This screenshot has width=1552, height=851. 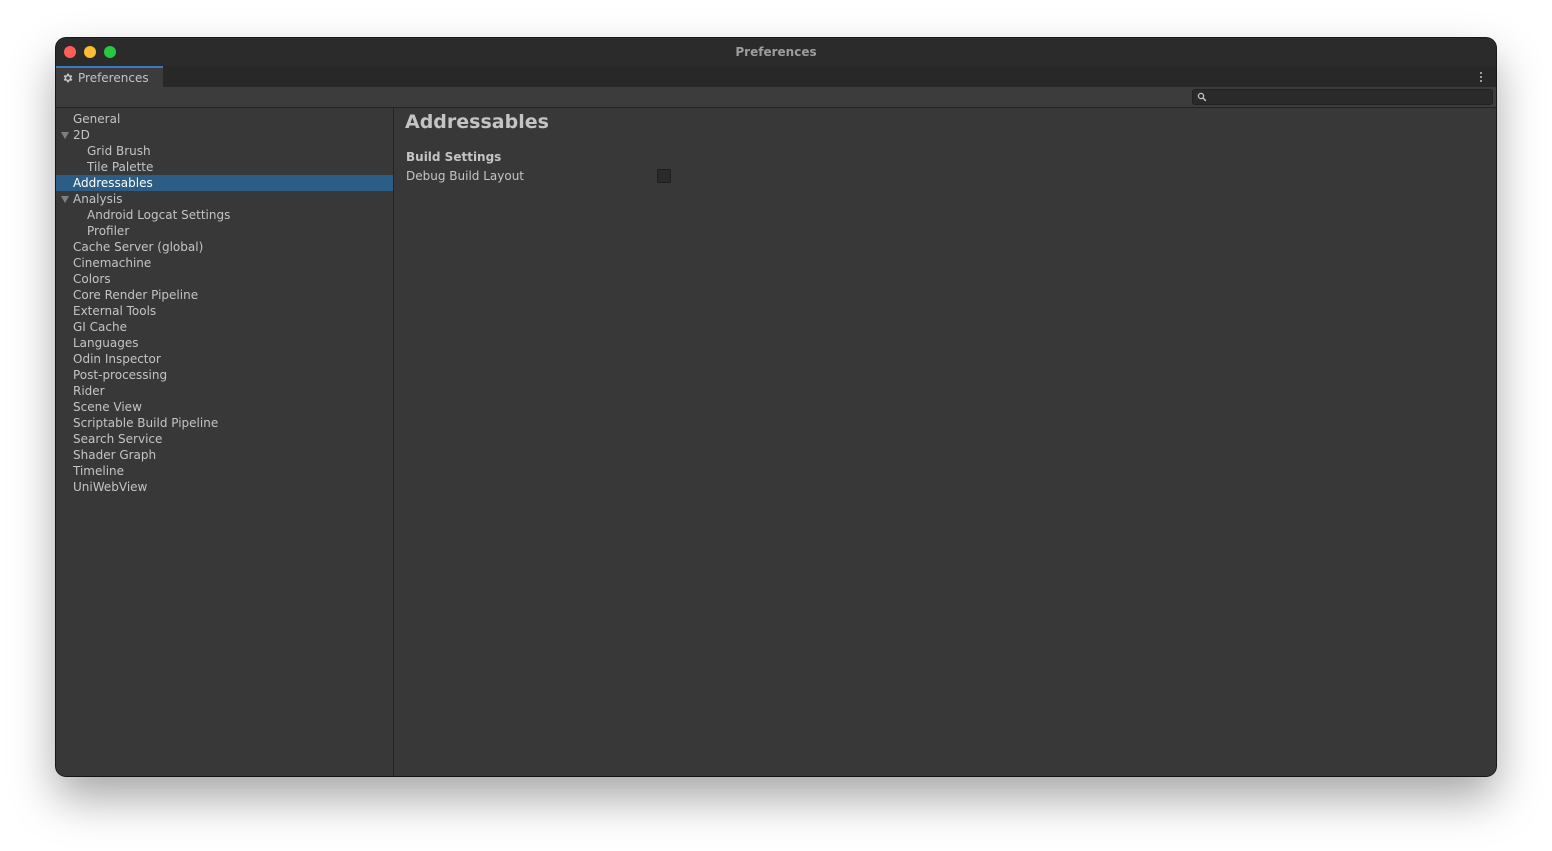 What do you see at coordinates (70, 52) in the screenshot?
I see `close-window-button` at bounding box center [70, 52].